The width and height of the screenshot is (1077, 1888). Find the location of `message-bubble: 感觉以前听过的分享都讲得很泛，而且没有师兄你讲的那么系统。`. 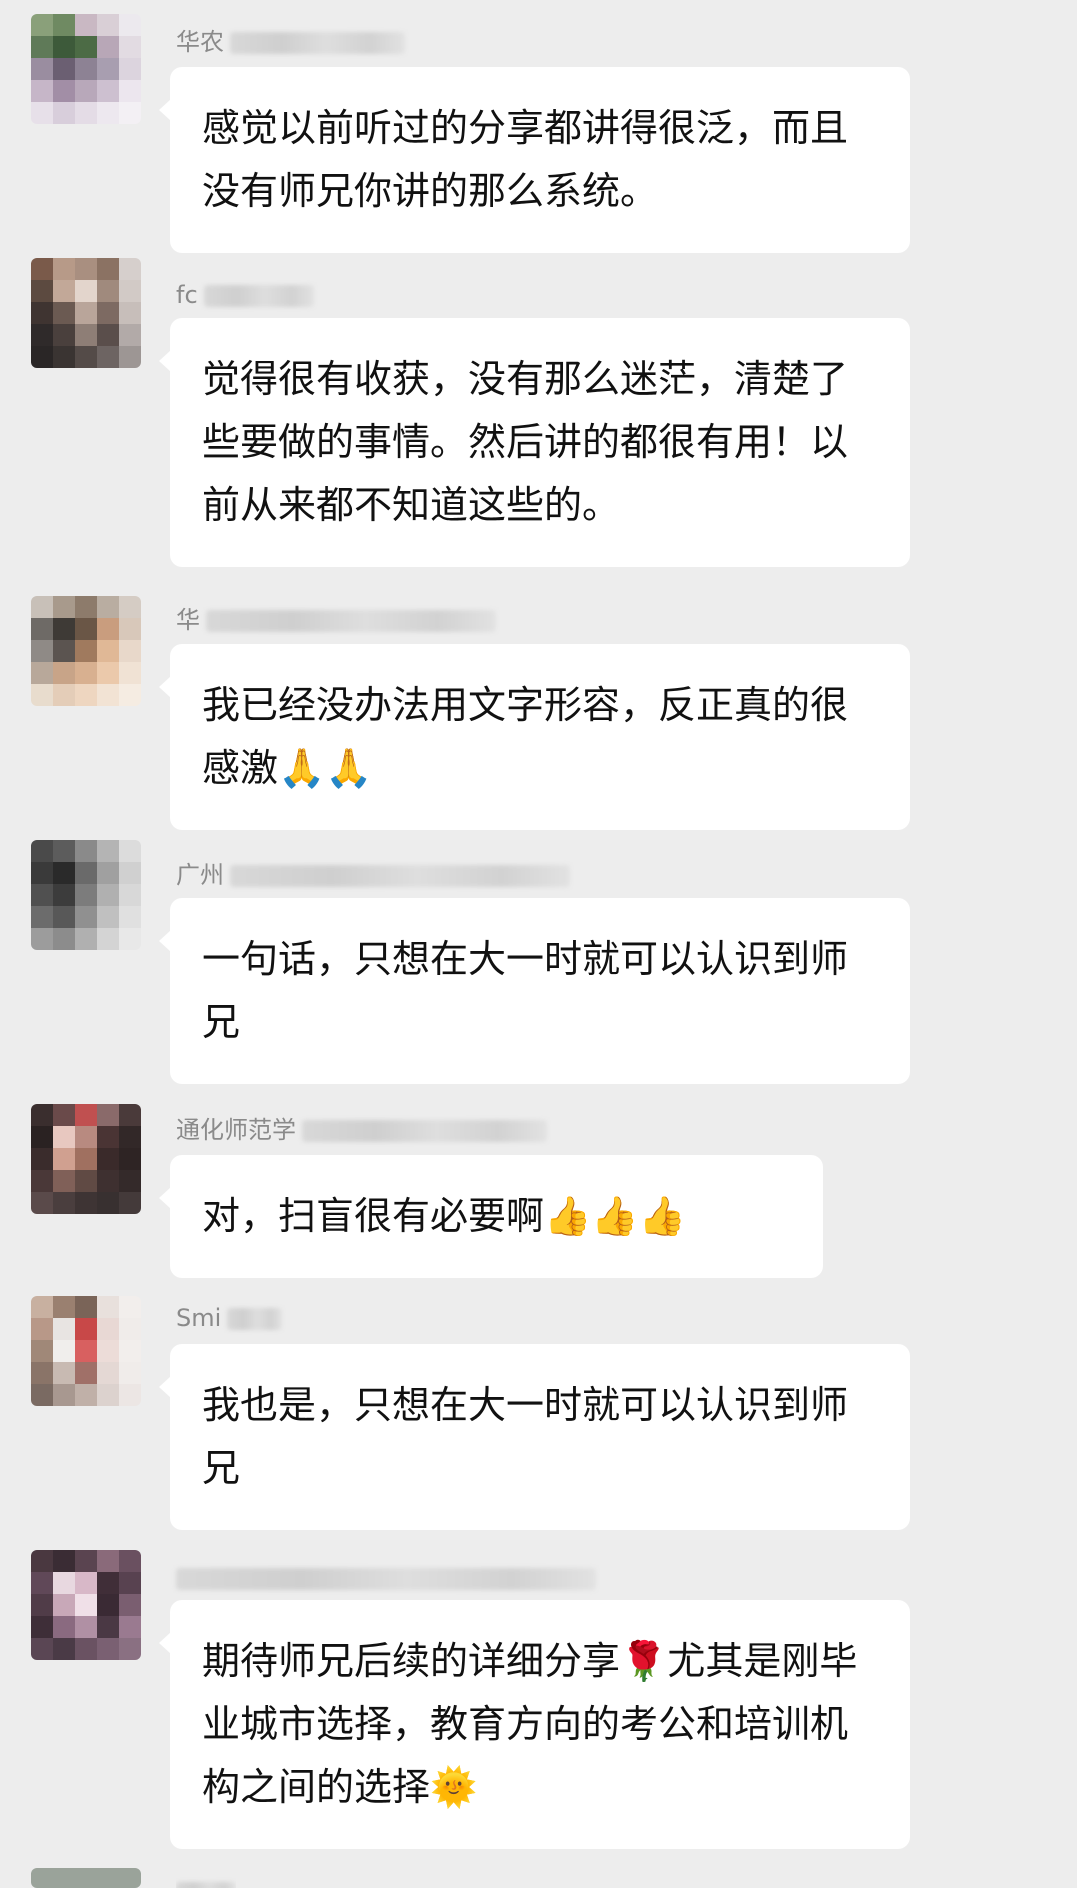

message-bubble: 感觉以前听过的分享都讲得很泛，而且没有师兄你讲的那么系统。 is located at coordinates (534, 160).